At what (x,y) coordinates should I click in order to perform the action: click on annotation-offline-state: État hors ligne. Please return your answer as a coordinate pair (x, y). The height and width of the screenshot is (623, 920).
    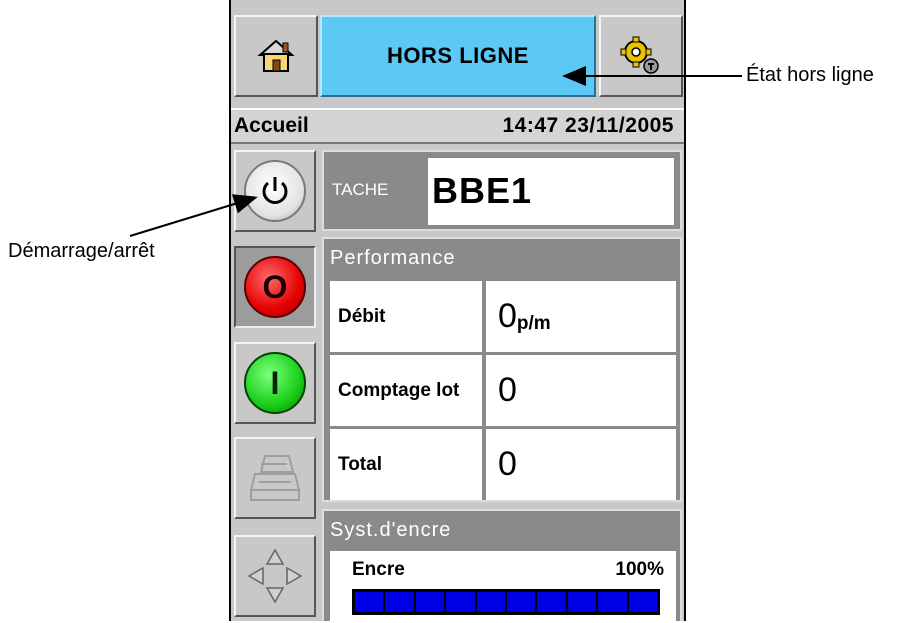
    Looking at the image, I should click on (810, 75).